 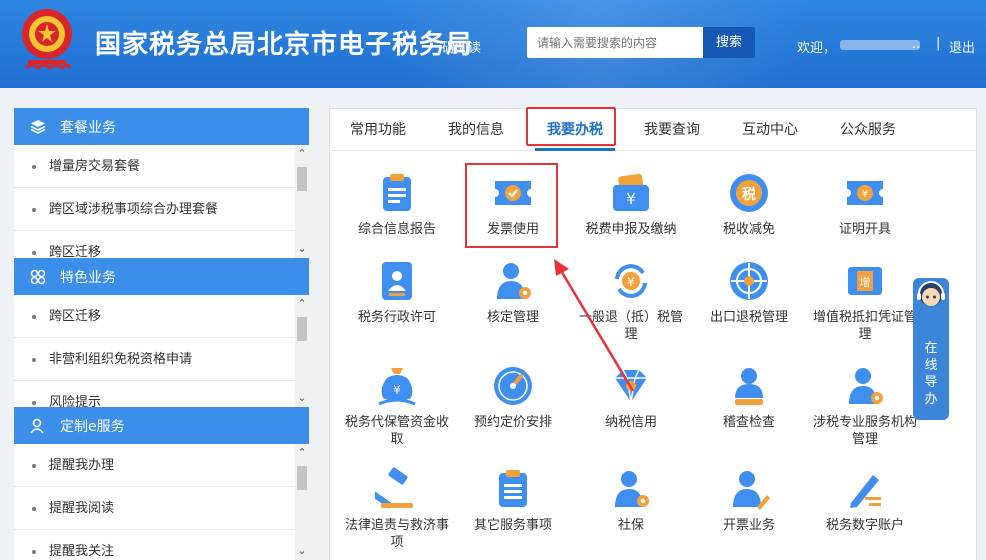 I want to click on grid-item-certificate: ¥ 证明开具, so click(x=865, y=204).